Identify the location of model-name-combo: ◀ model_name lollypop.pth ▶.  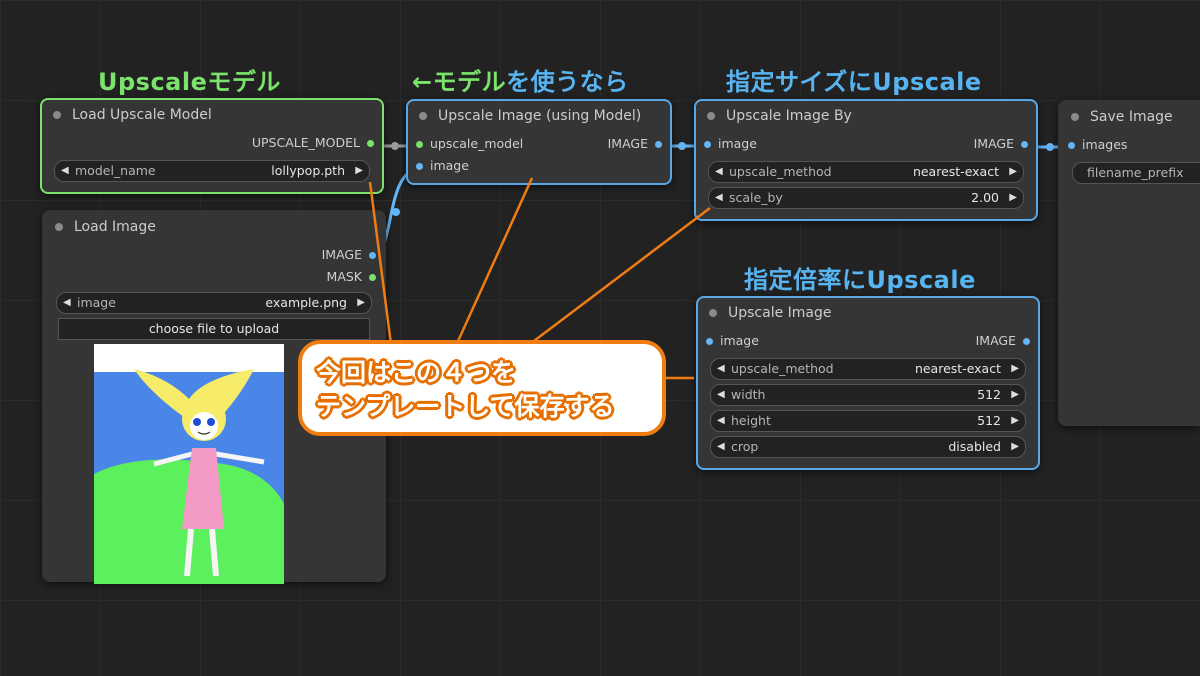
(212, 171).